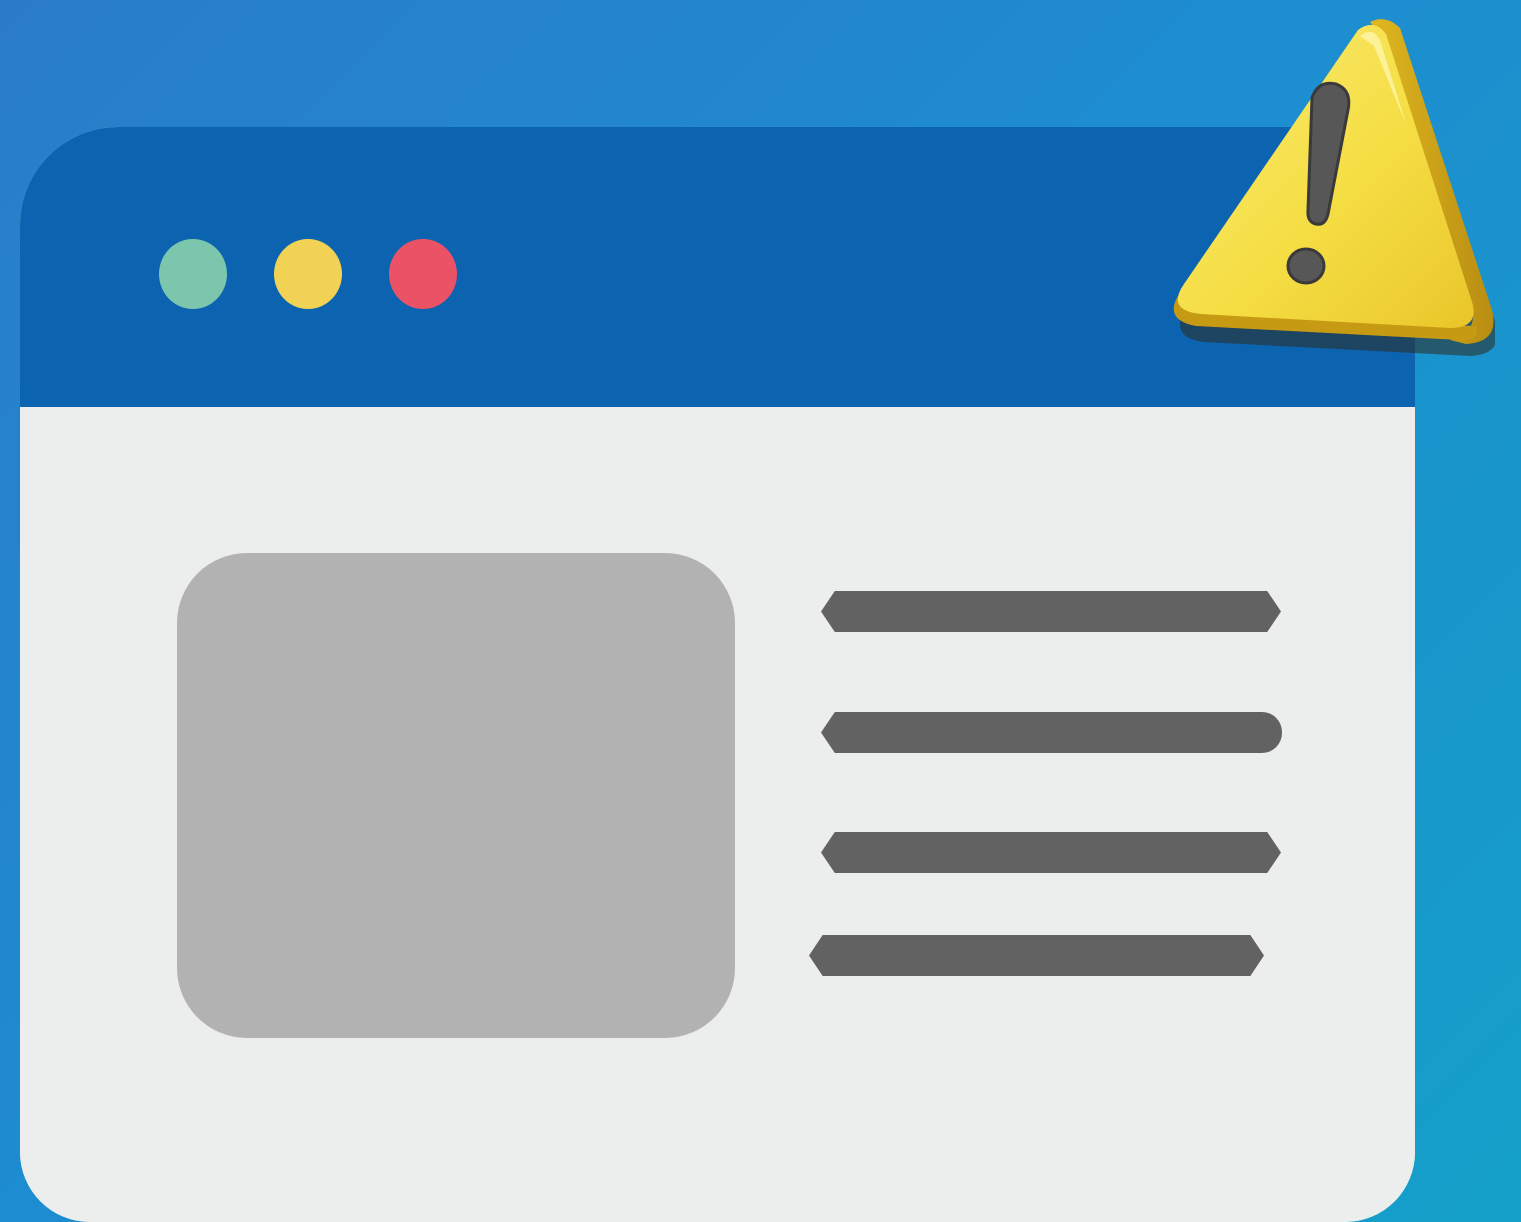 The height and width of the screenshot is (1222, 1521). I want to click on window-control-red-dot, so click(423, 274).